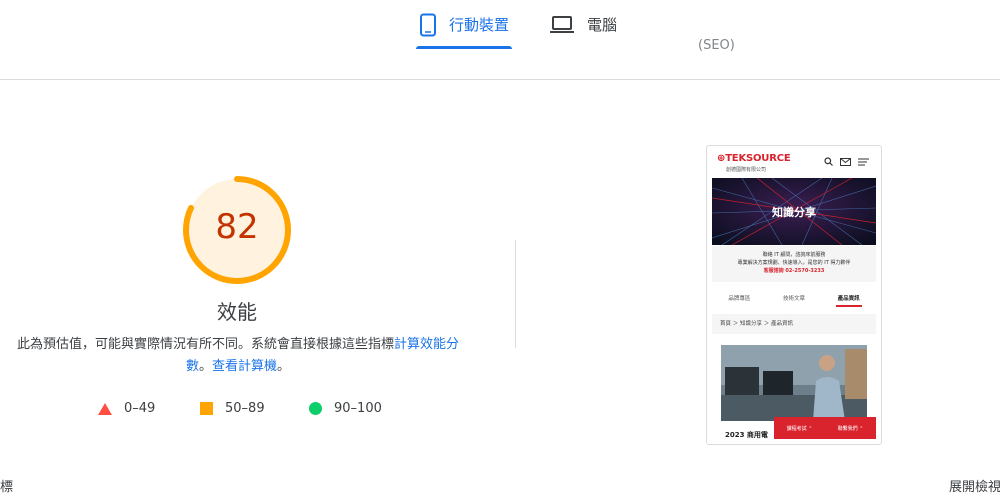 This screenshot has width=1000, height=500. What do you see at coordinates (739, 299) in the screenshot?
I see `preview-tab-brand: 品牌專區` at bounding box center [739, 299].